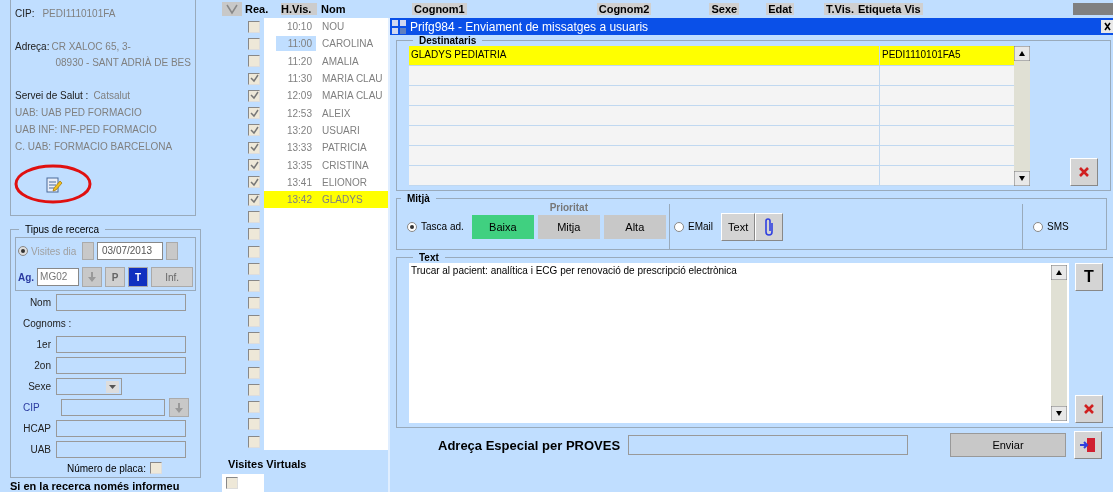  I want to click on column-header: Nom, so click(344, 9).